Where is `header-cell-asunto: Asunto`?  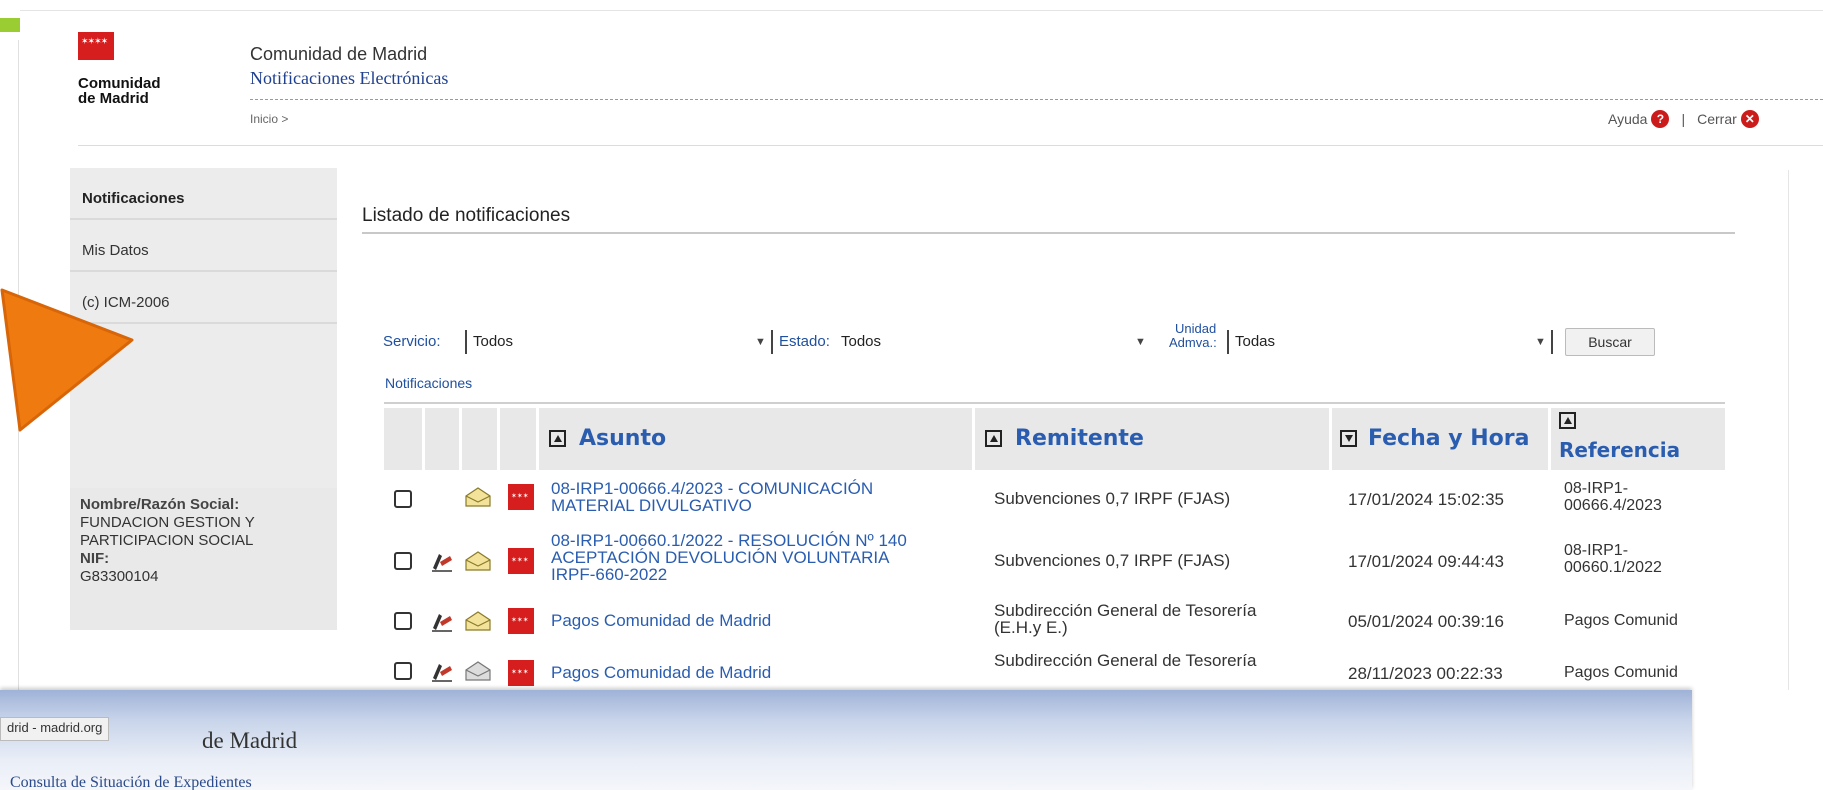
header-cell-asunto: Asunto is located at coordinates (755, 439).